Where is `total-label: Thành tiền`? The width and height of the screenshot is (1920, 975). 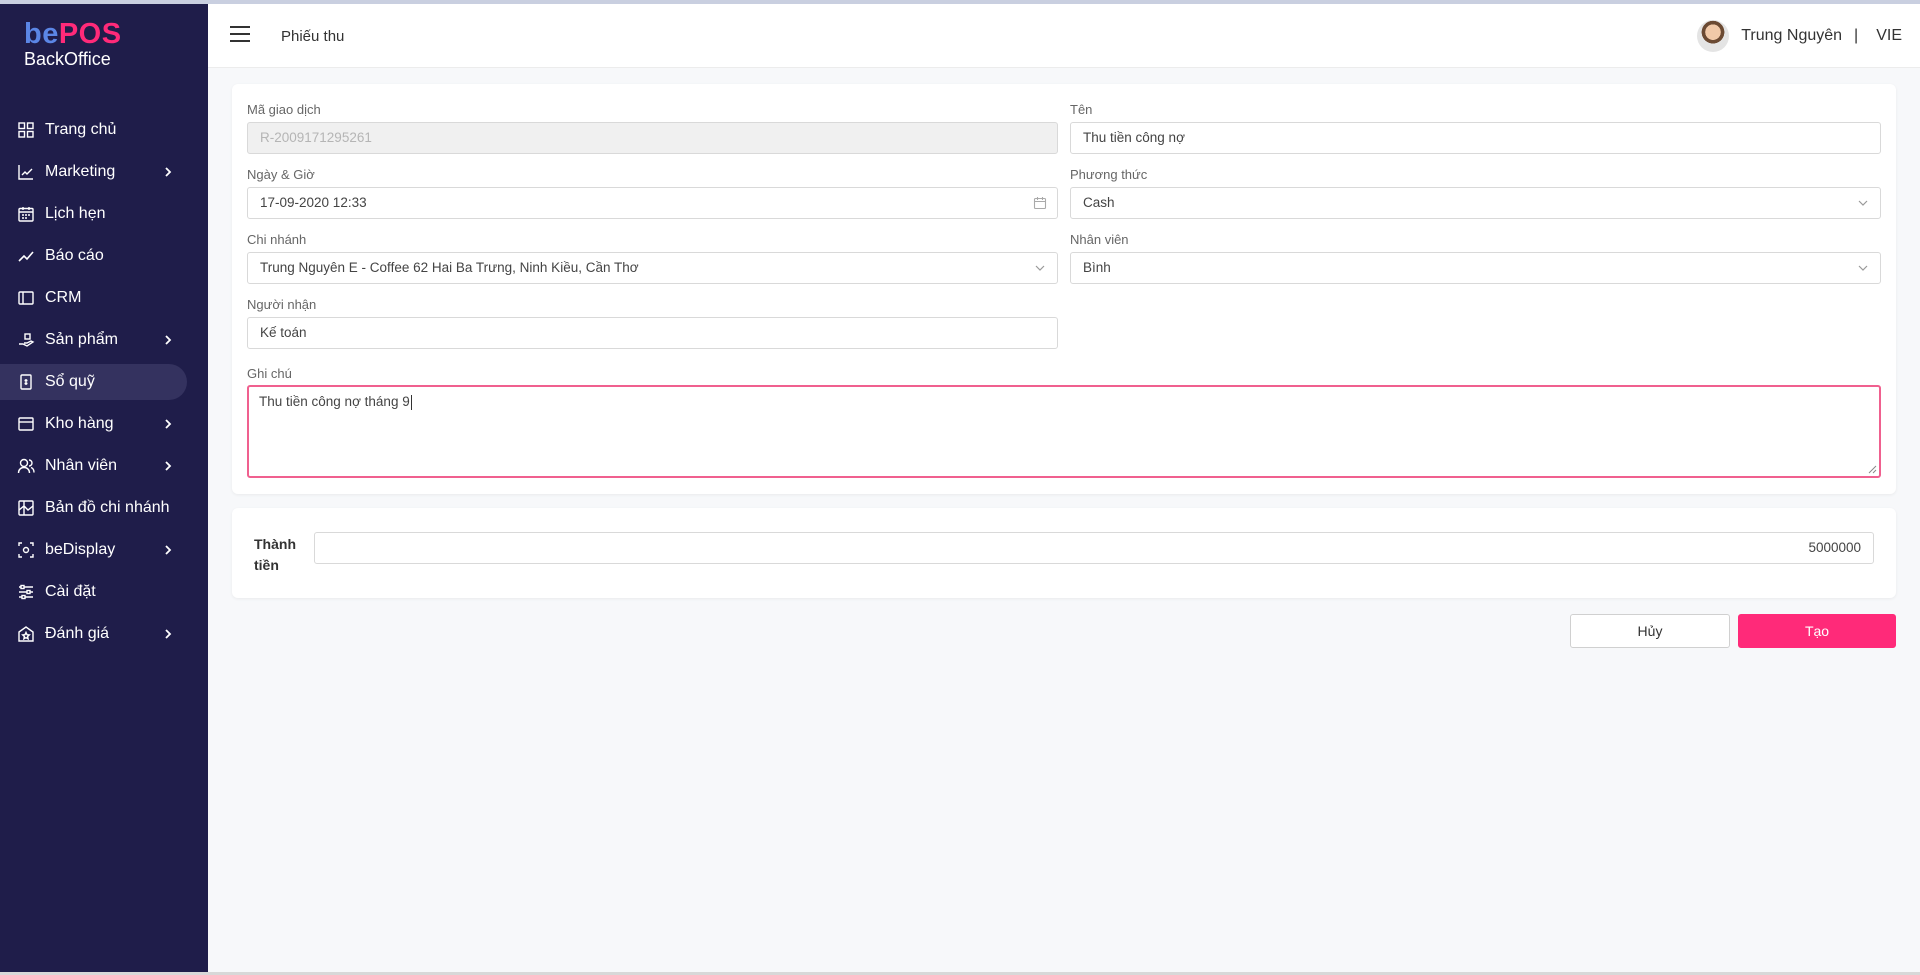 total-label: Thành tiền is located at coordinates (275, 554).